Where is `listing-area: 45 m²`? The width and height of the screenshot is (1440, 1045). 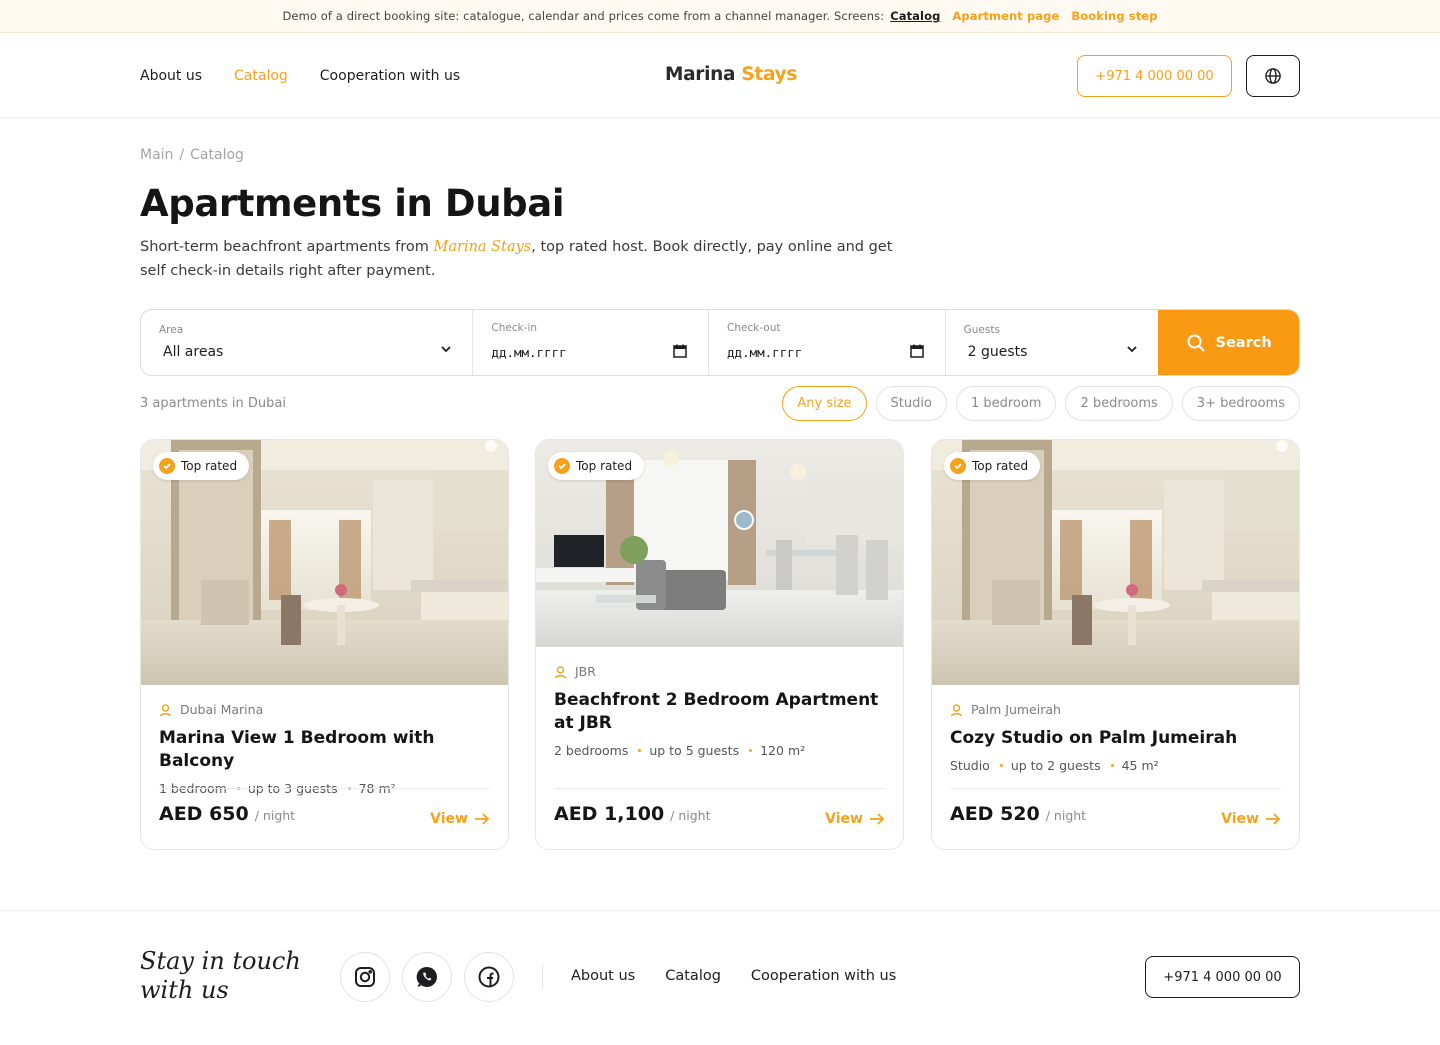 listing-area: 45 m² is located at coordinates (1140, 765).